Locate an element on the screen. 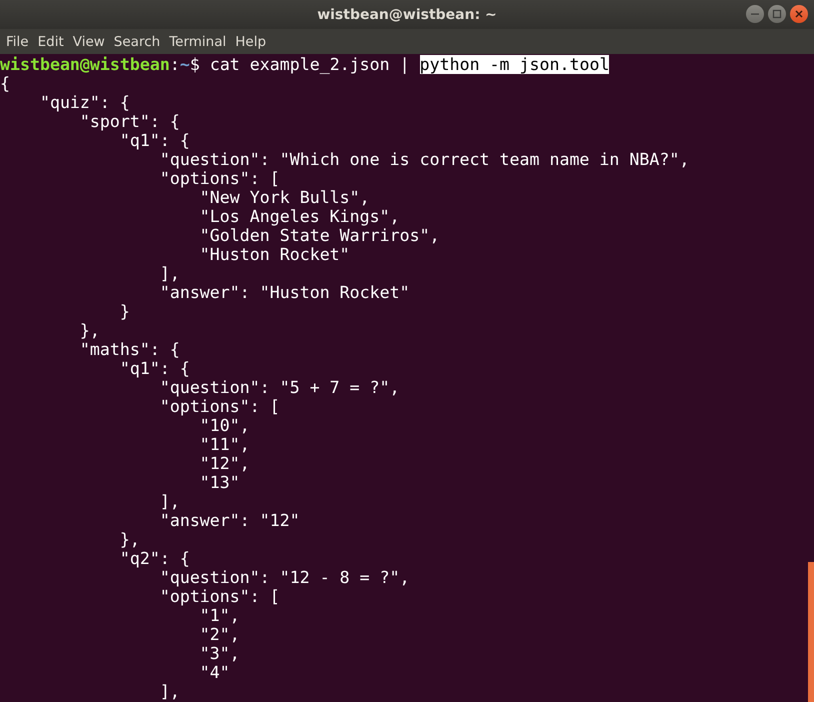 This screenshot has width=814, height=702. prompt-path: ~ is located at coordinates (185, 64).